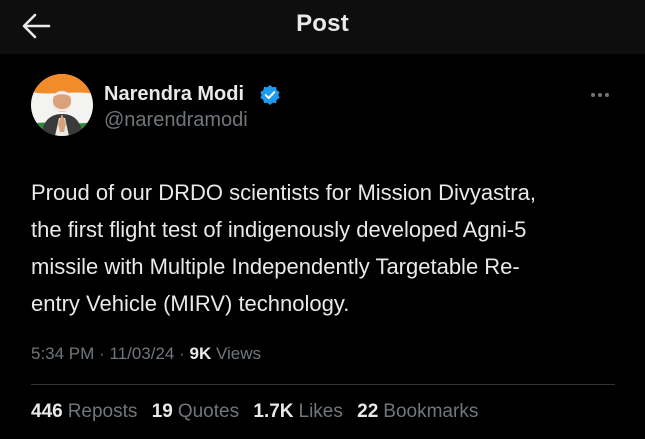 The image size is (645, 439). What do you see at coordinates (176, 120) in the screenshot?
I see `author-handle: @narendramodi` at bounding box center [176, 120].